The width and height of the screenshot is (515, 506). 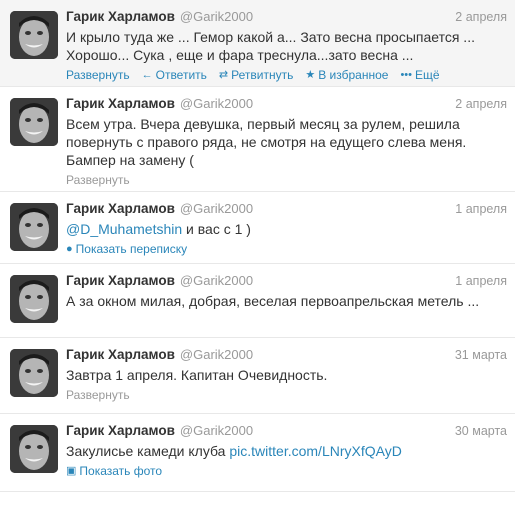 I want to click on show-photo-link: ▣ Показать фото, so click(x=114, y=471).